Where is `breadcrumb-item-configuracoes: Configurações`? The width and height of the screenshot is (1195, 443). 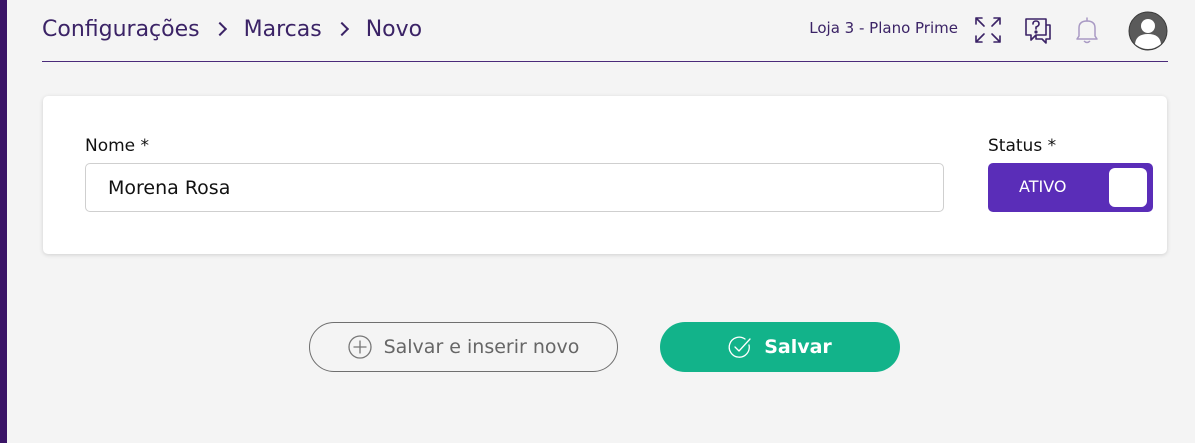 breadcrumb-item-configuracoes: Configurações is located at coordinates (121, 29).